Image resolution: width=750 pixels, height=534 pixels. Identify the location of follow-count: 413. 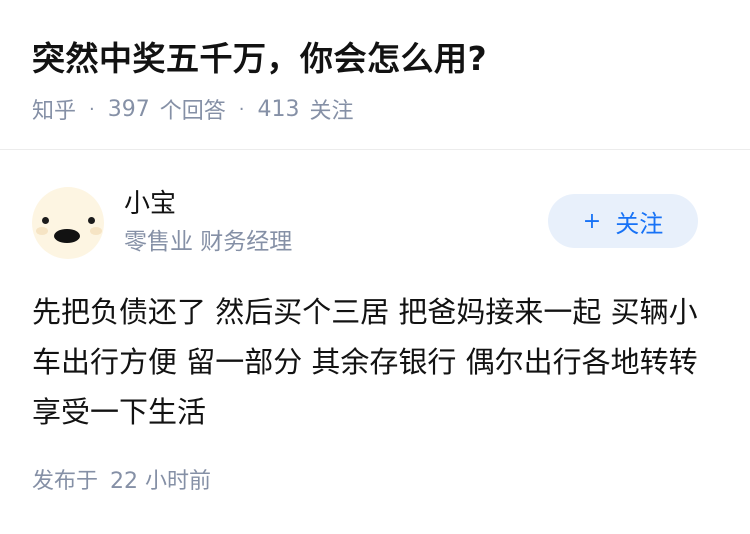
(278, 109).